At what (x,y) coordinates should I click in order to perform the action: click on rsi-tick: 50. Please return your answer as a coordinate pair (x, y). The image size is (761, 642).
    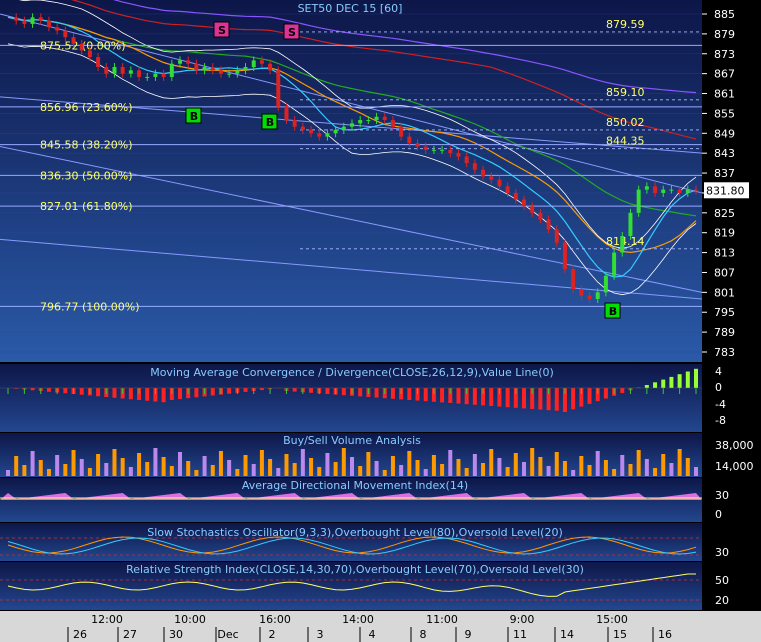
    Looking at the image, I should click on (722, 580).